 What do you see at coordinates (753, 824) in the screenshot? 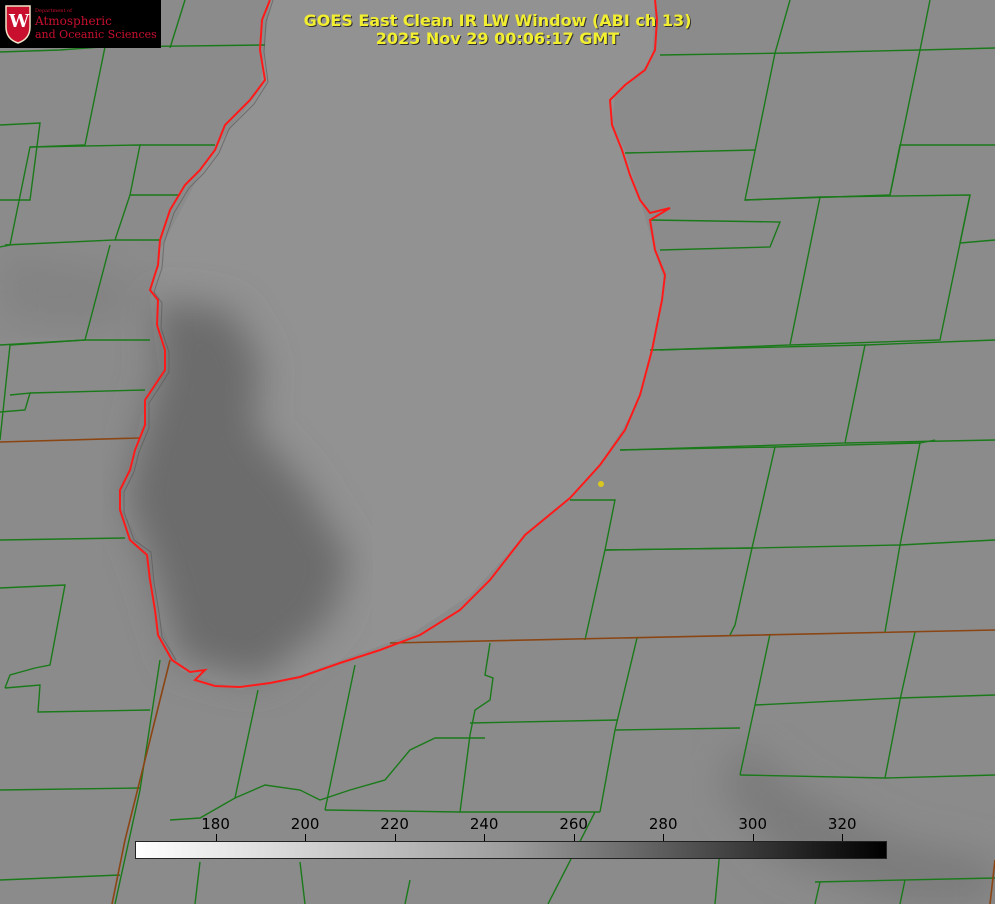
I see `colorbar-tick-label: 300` at bounding box center [753, 824].